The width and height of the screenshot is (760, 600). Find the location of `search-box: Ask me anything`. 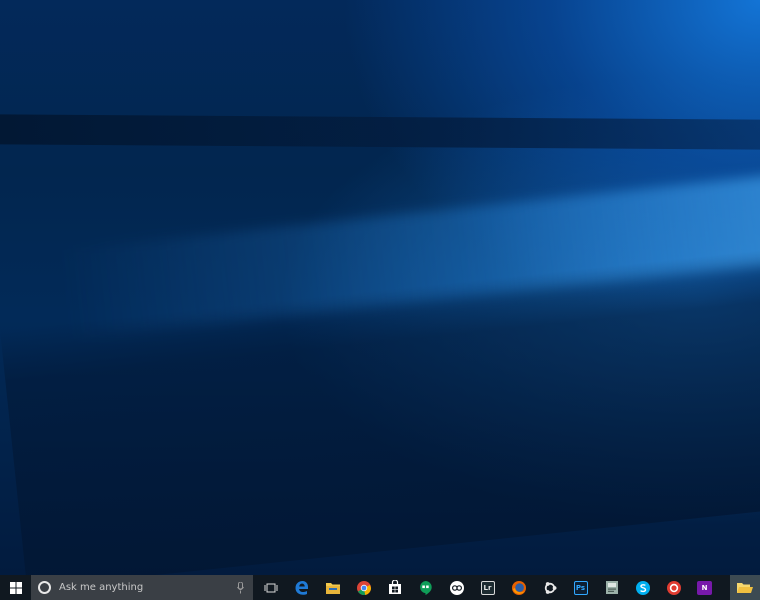

search-box: Ask me anything is located at coordinates (142, 587).